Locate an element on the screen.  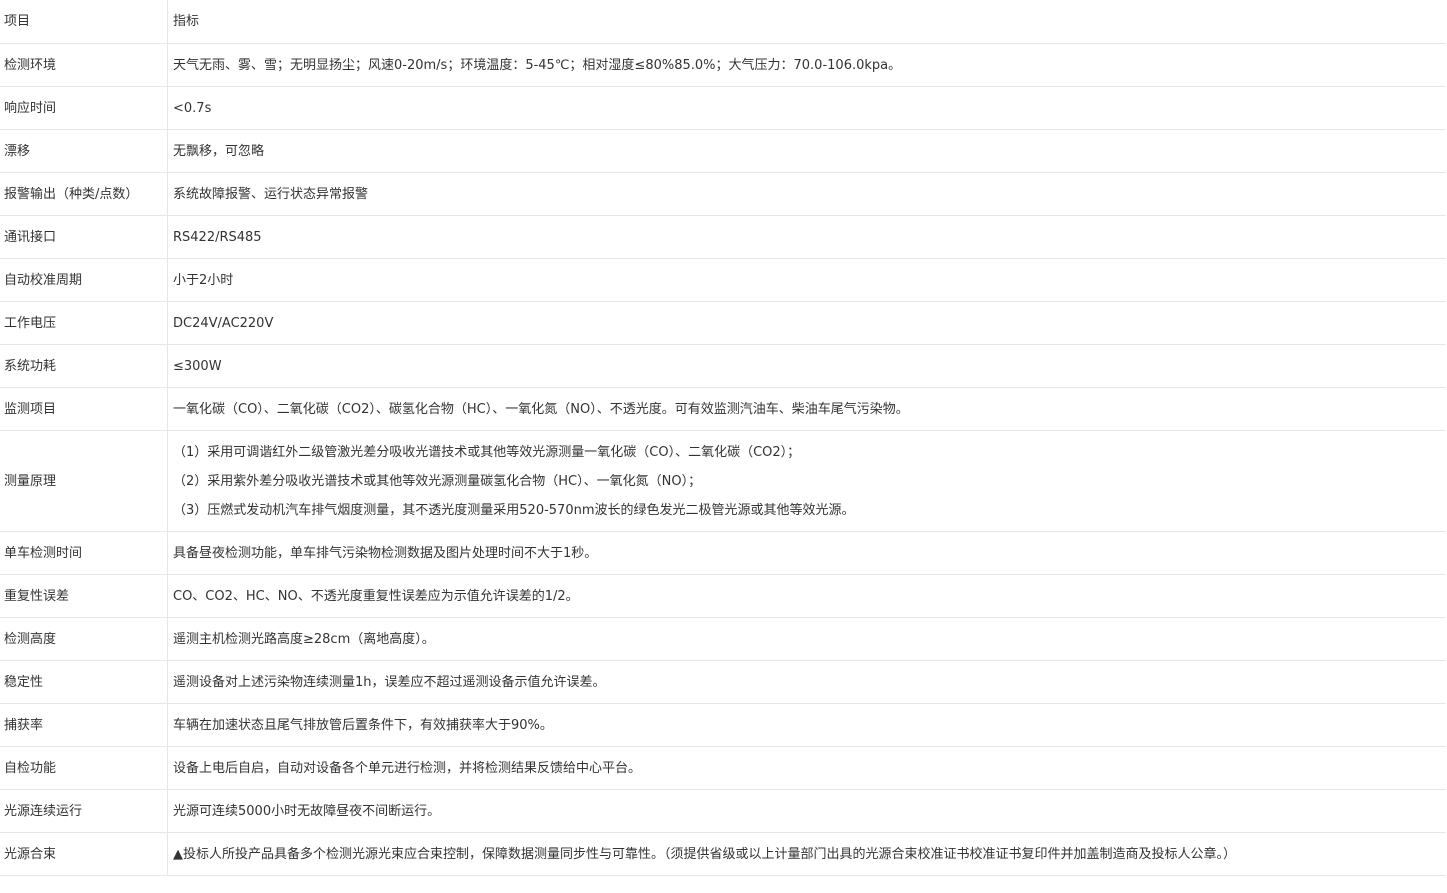
table-row: 系统功耗 ≤300W is located at coordinates (723, 366).